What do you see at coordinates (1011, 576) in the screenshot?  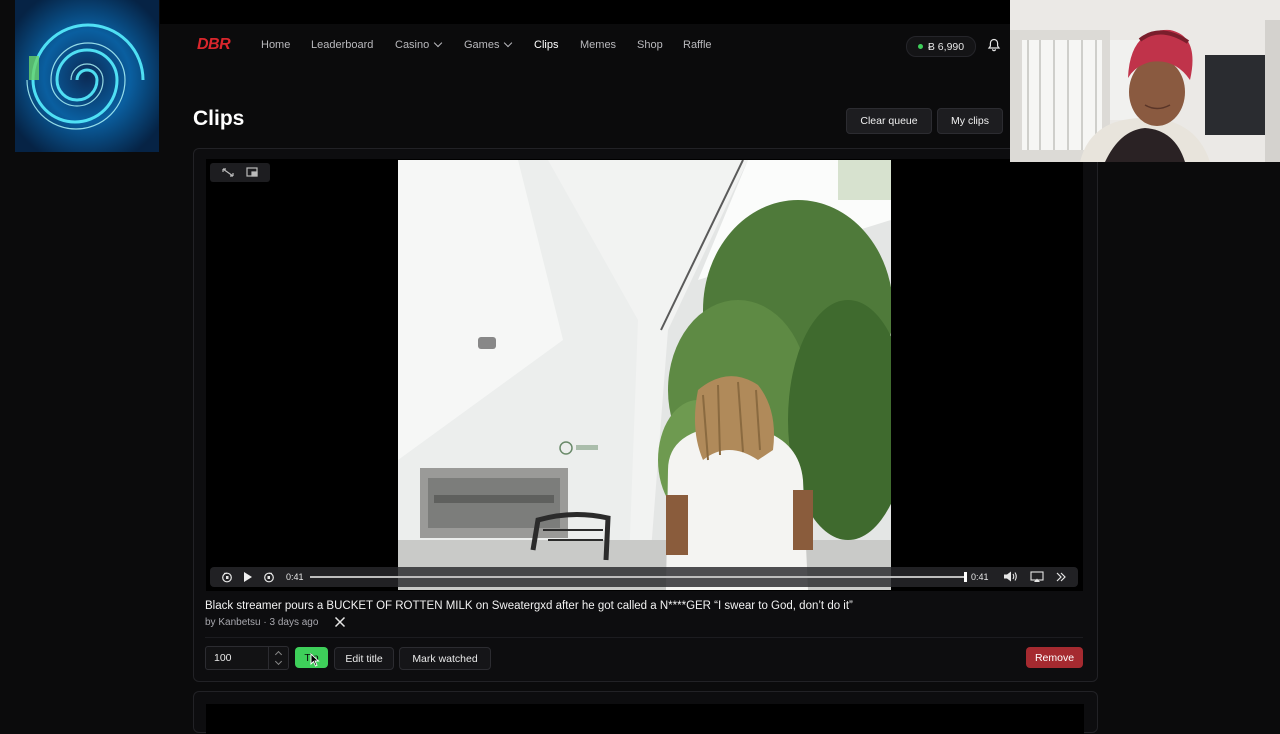 I see `volume-icon` at bounding box center [1011, 576].